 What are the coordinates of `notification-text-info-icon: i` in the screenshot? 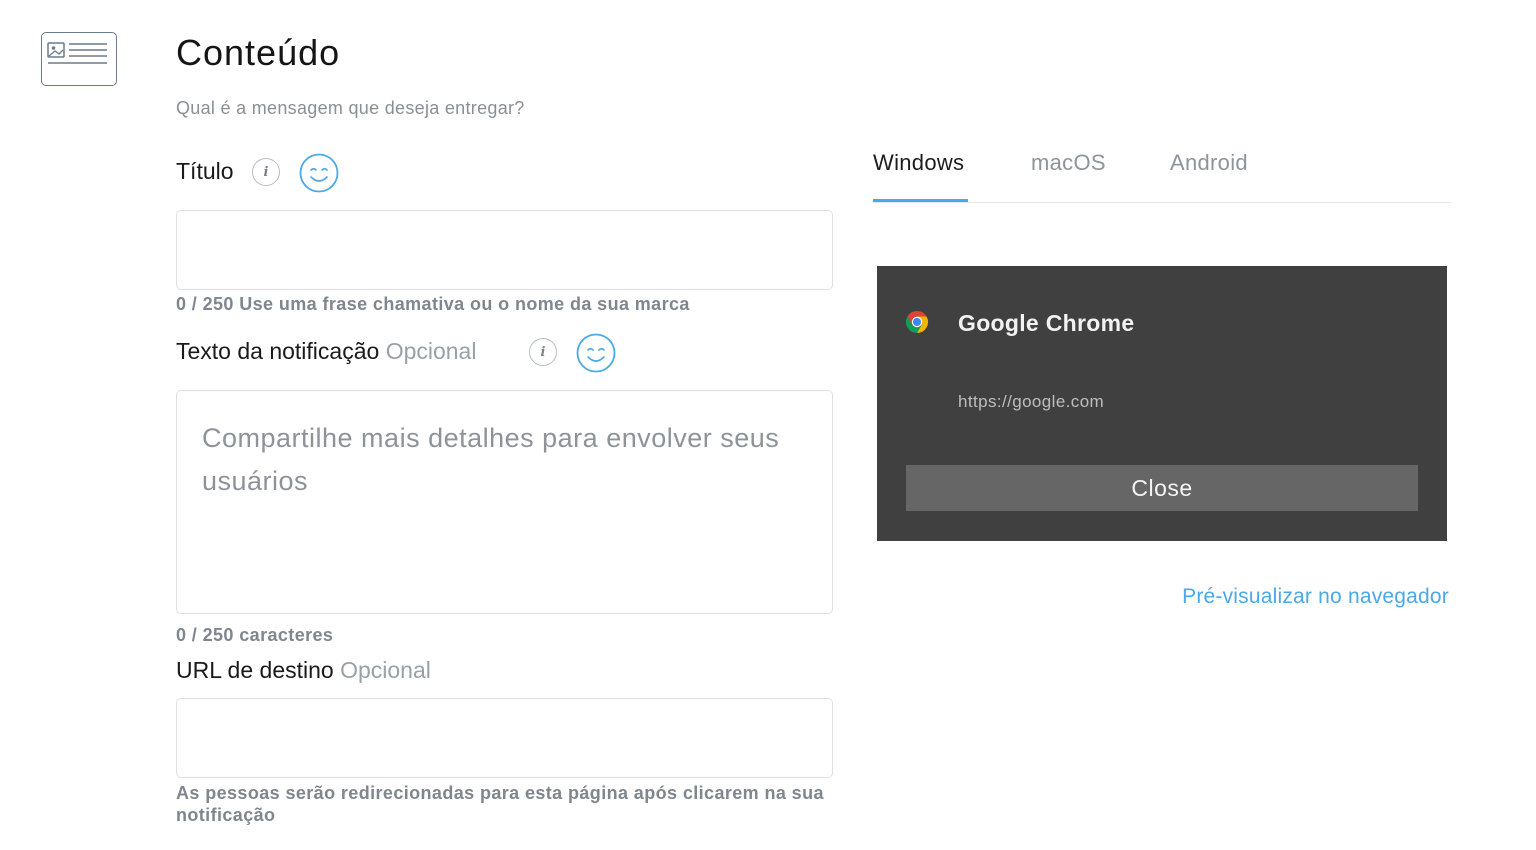 It's located at (543, 352).